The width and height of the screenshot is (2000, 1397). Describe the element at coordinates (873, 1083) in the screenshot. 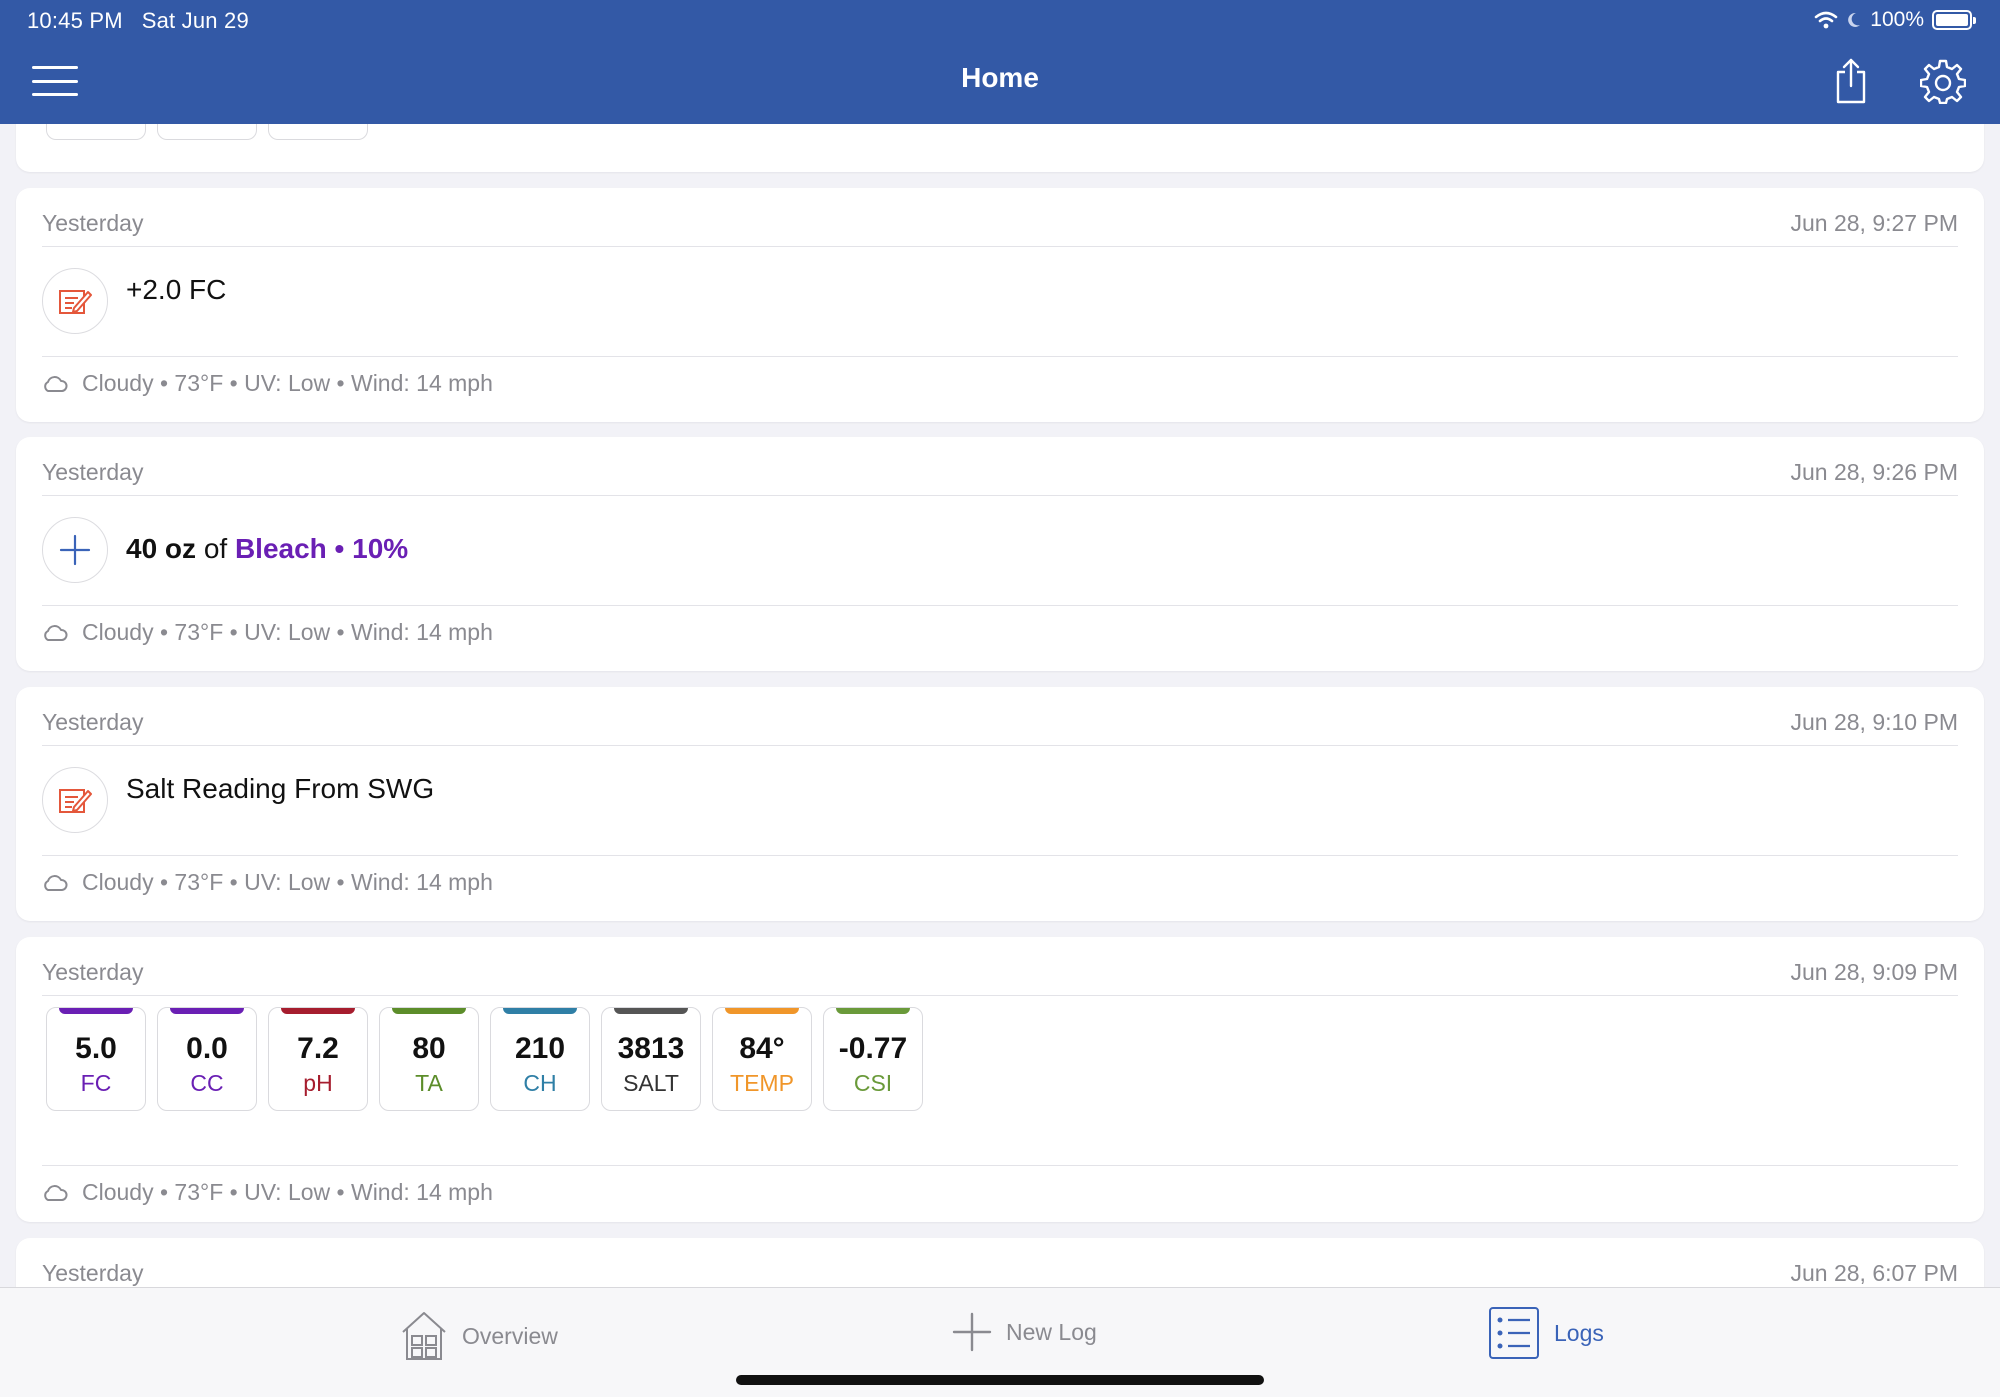

I see `reading-label: CSI` at that location.